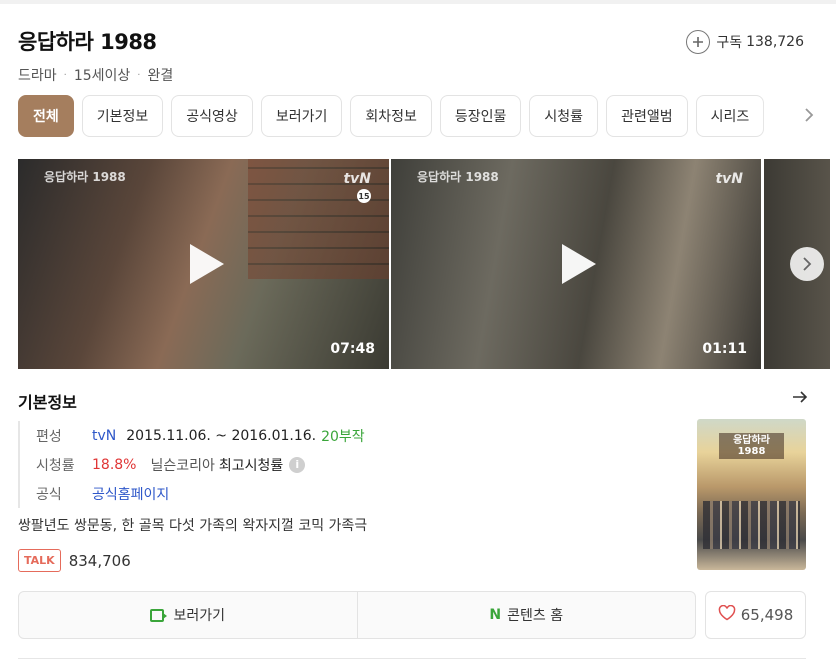 This screenshot has height=661, width=836. I want to click on action-bar: 보러가기 N 콘텐츠 홈, so click(357, 615).